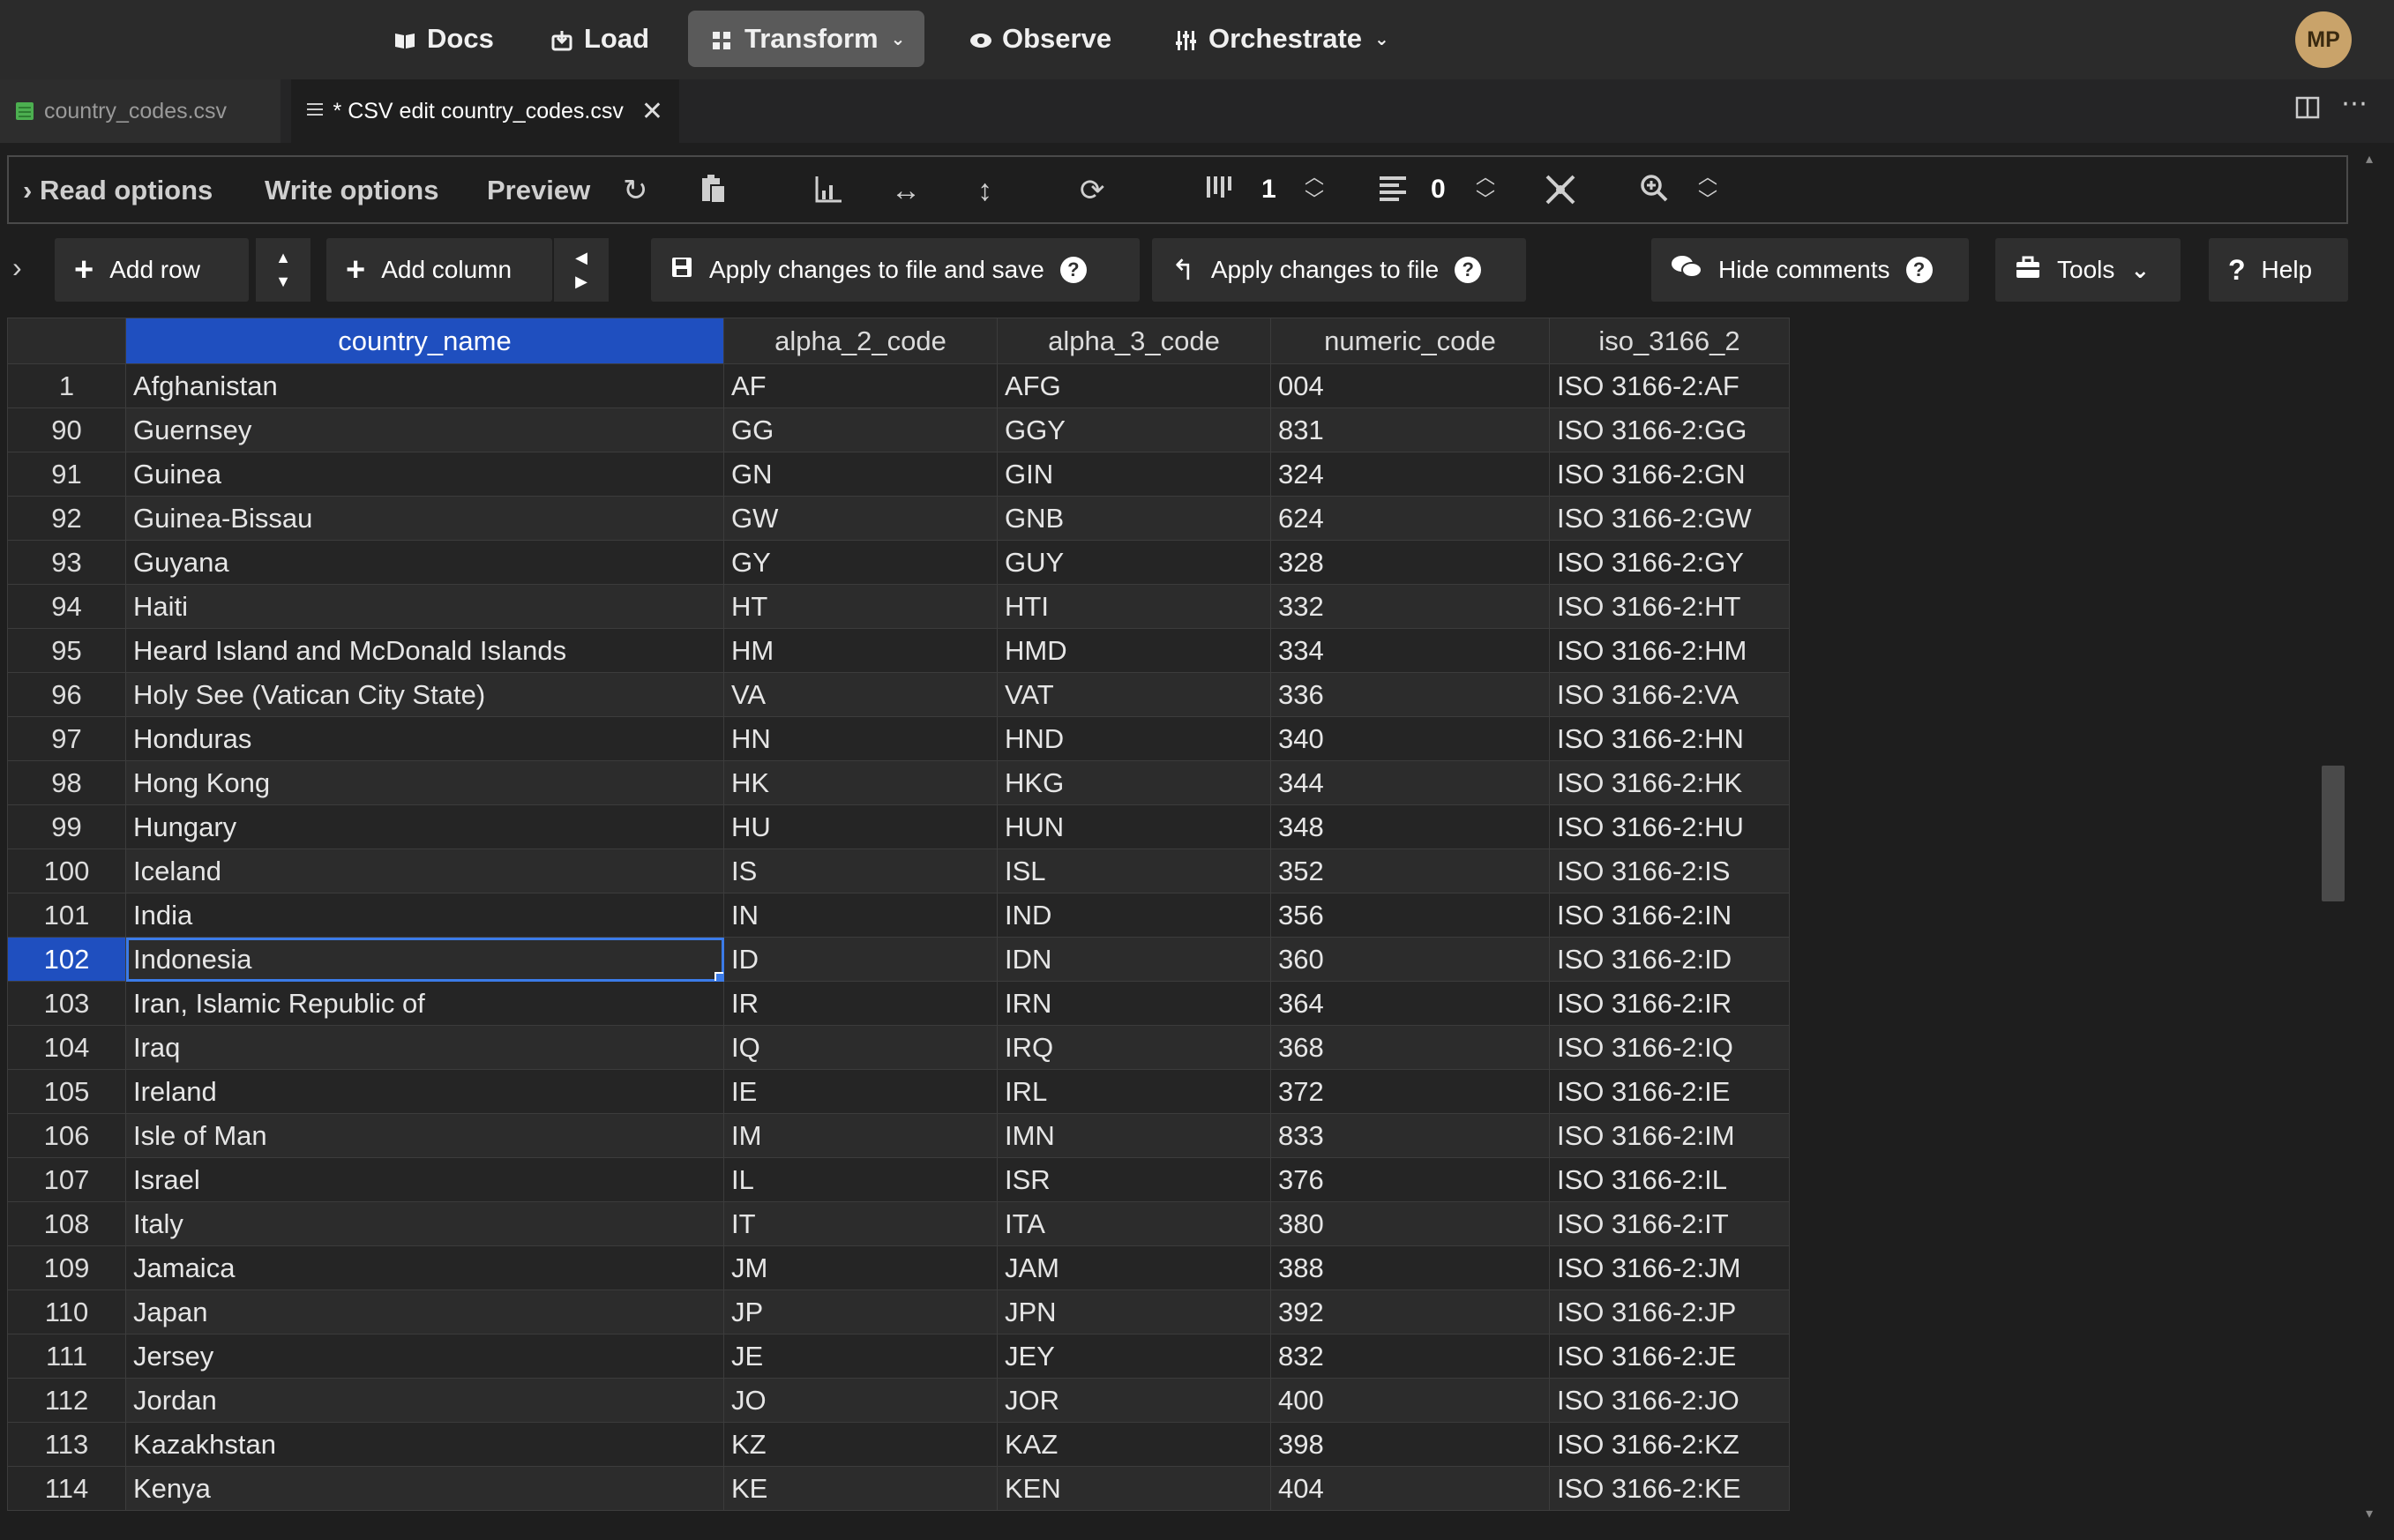  Describe the element at coordinates (283, 270) in the screenshot. I see `add-row-position-stepper: ▲ ▼` at that location.